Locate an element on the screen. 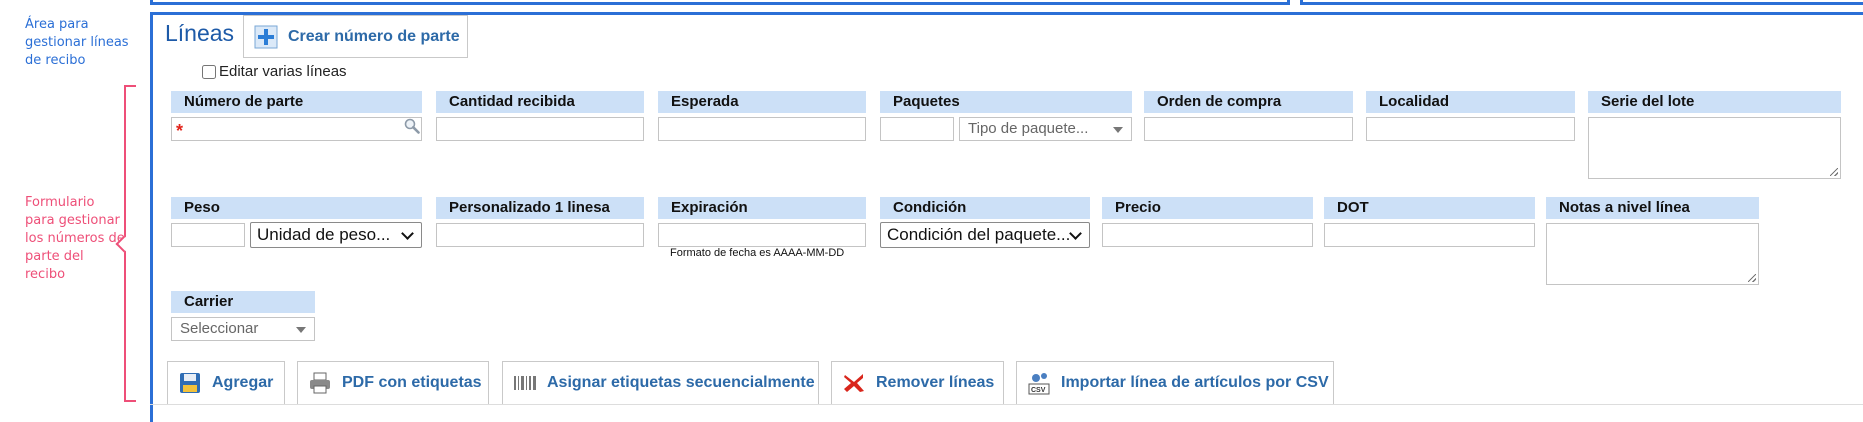  remove-lines-label: Remover líneas is located at coordinates (935, 382).